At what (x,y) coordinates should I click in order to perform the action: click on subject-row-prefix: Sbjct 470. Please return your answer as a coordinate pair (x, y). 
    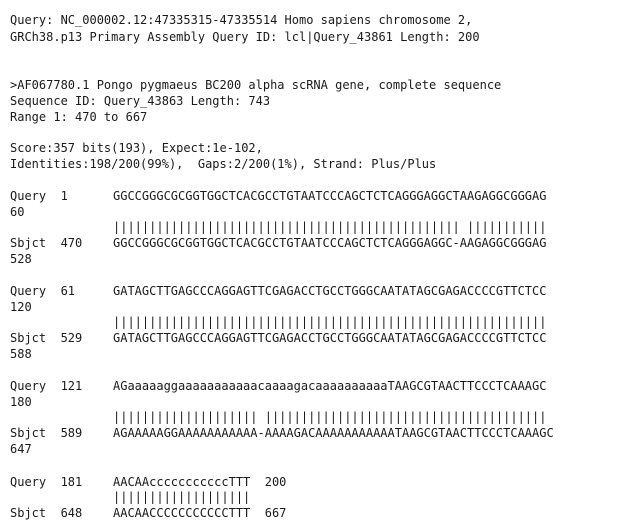
    Looking at the image, I should click on (46, 243).